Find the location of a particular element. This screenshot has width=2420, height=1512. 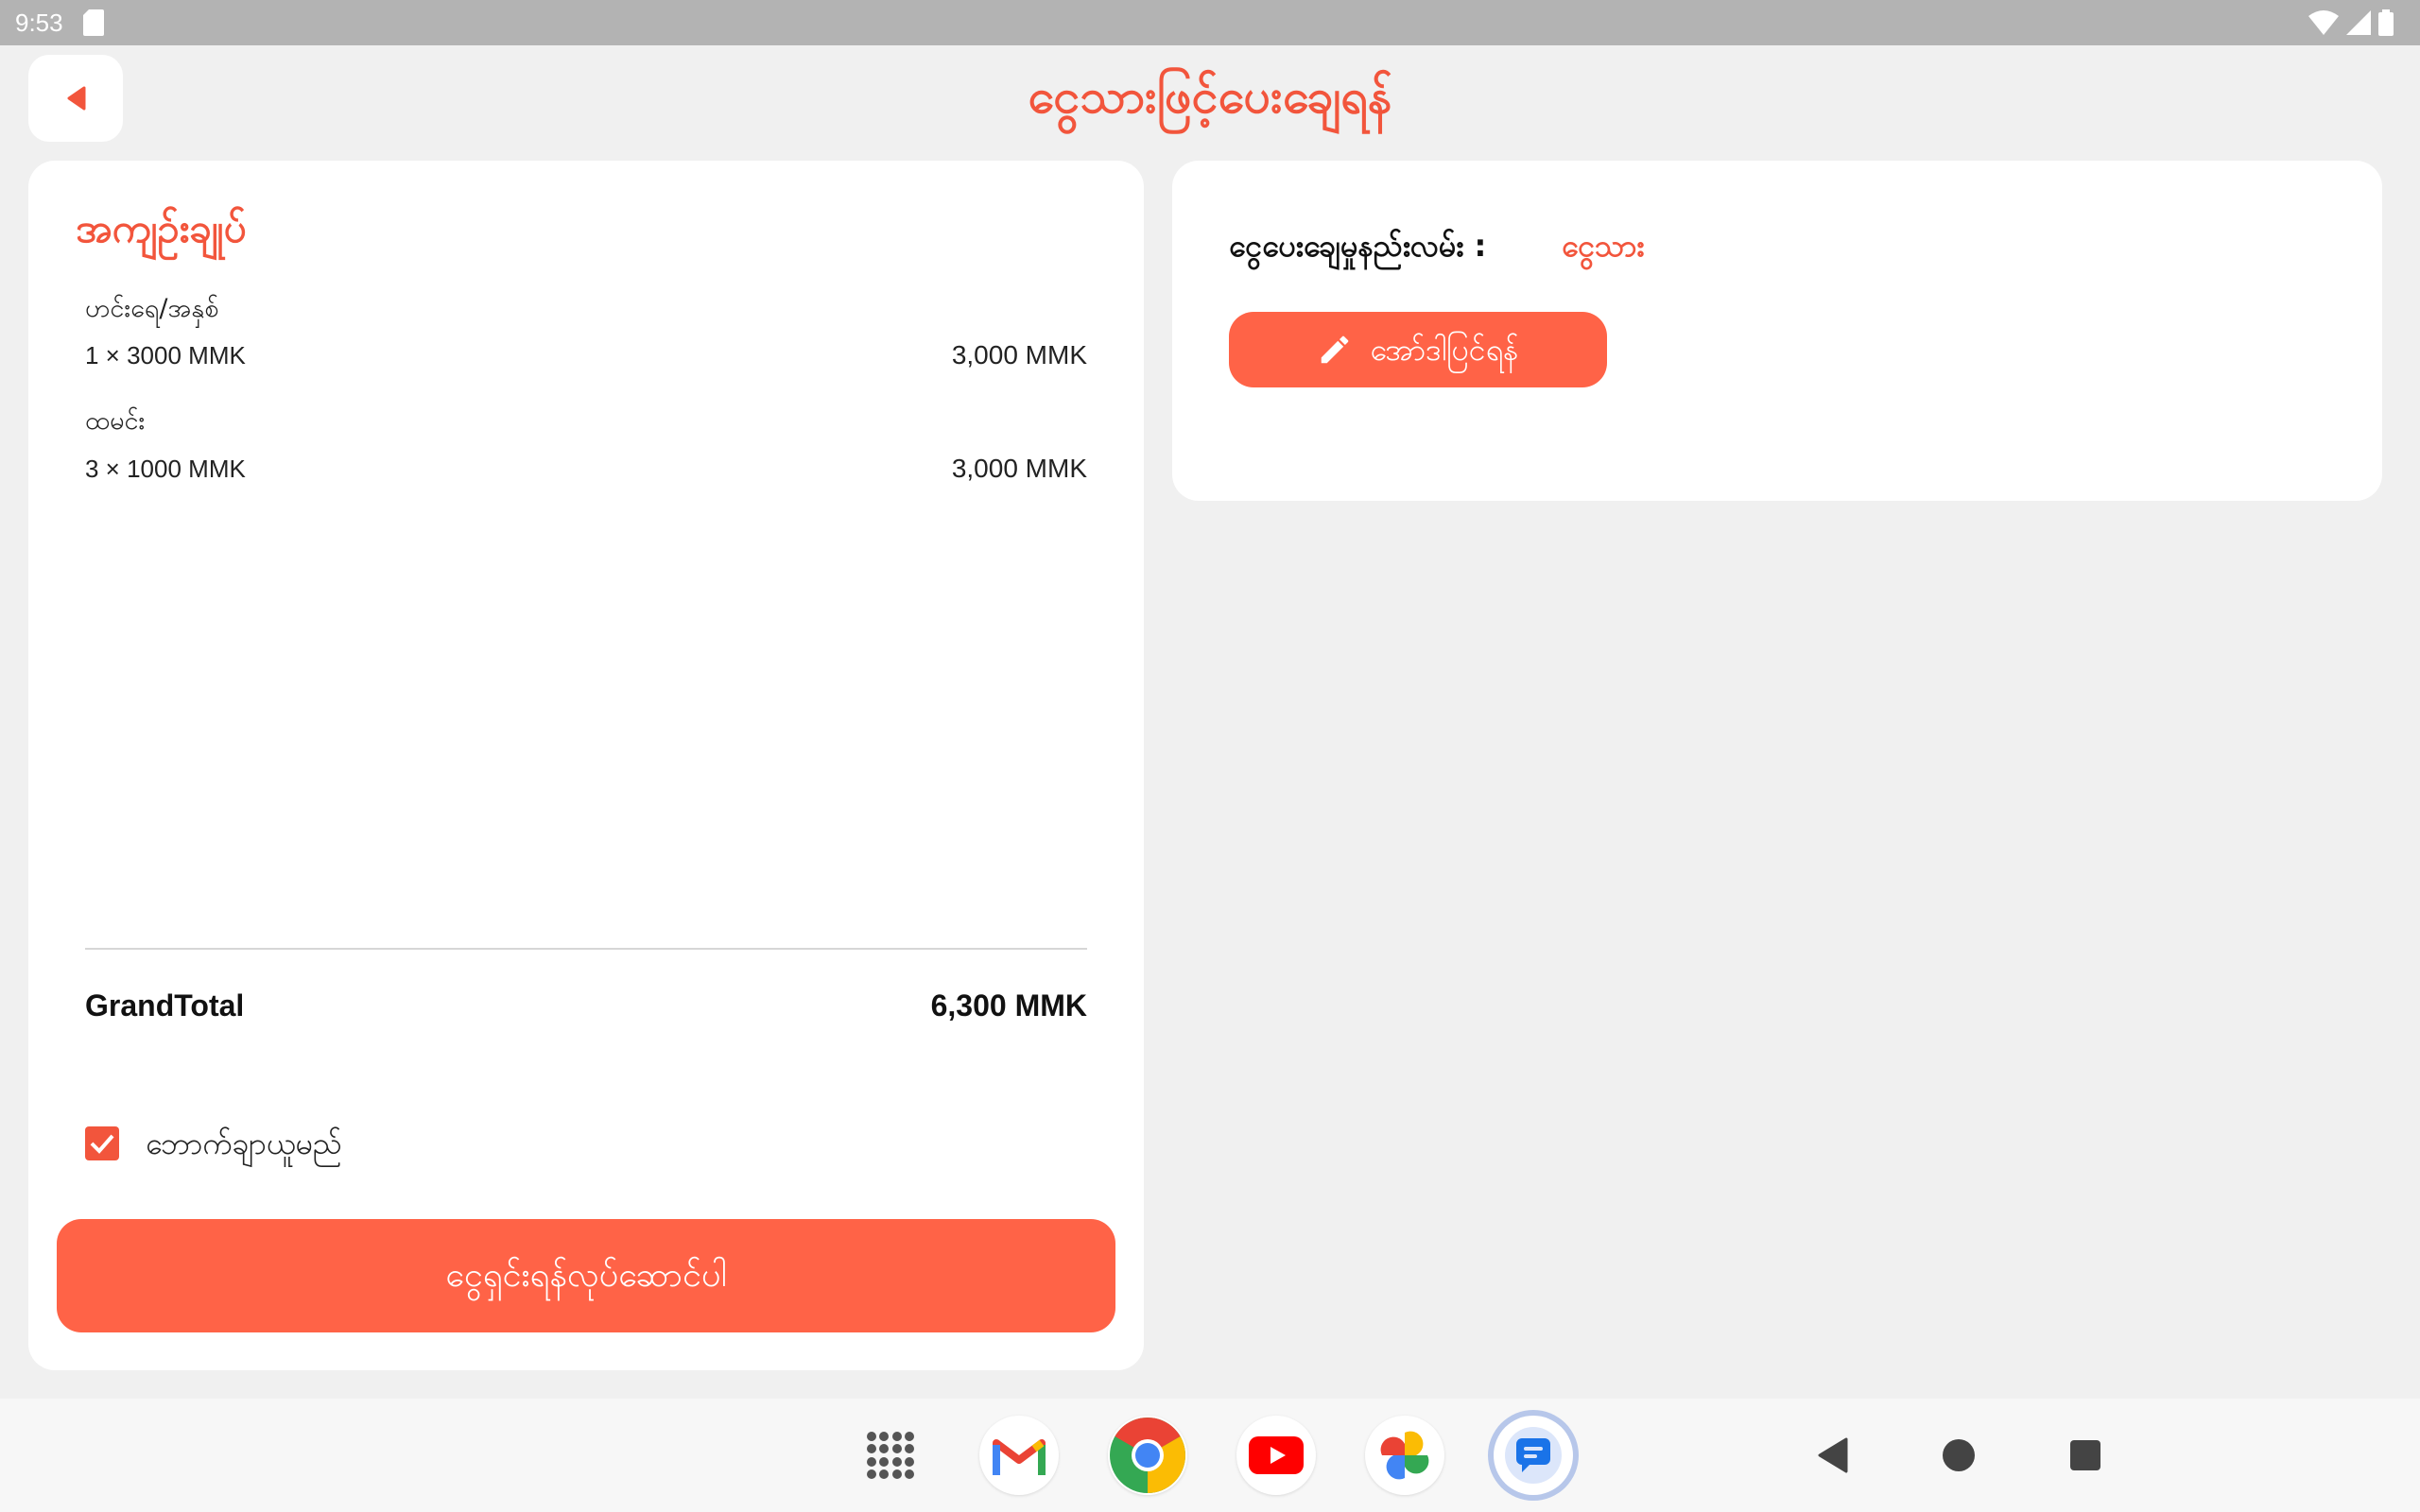

payment-method-value: ငွေသား is located at coordinates (1603, 246).